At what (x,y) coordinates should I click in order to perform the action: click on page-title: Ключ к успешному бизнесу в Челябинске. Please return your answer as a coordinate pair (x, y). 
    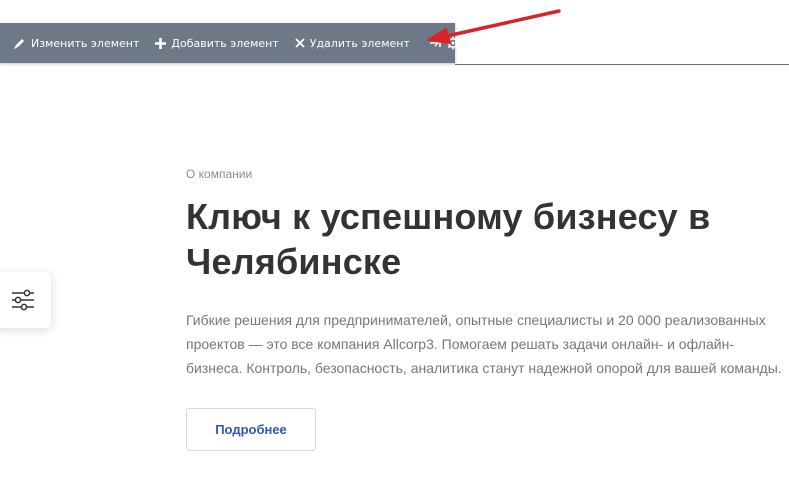
    Looking at the image, I should click on (448, 239).